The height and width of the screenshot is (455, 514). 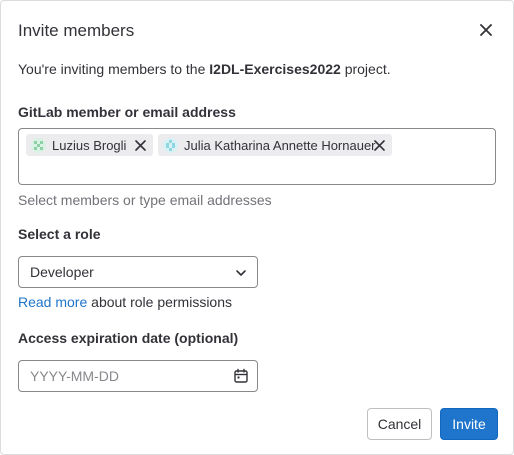 I want to click on members-field-label: GitLab member or email address, so click(x=127, y=112).